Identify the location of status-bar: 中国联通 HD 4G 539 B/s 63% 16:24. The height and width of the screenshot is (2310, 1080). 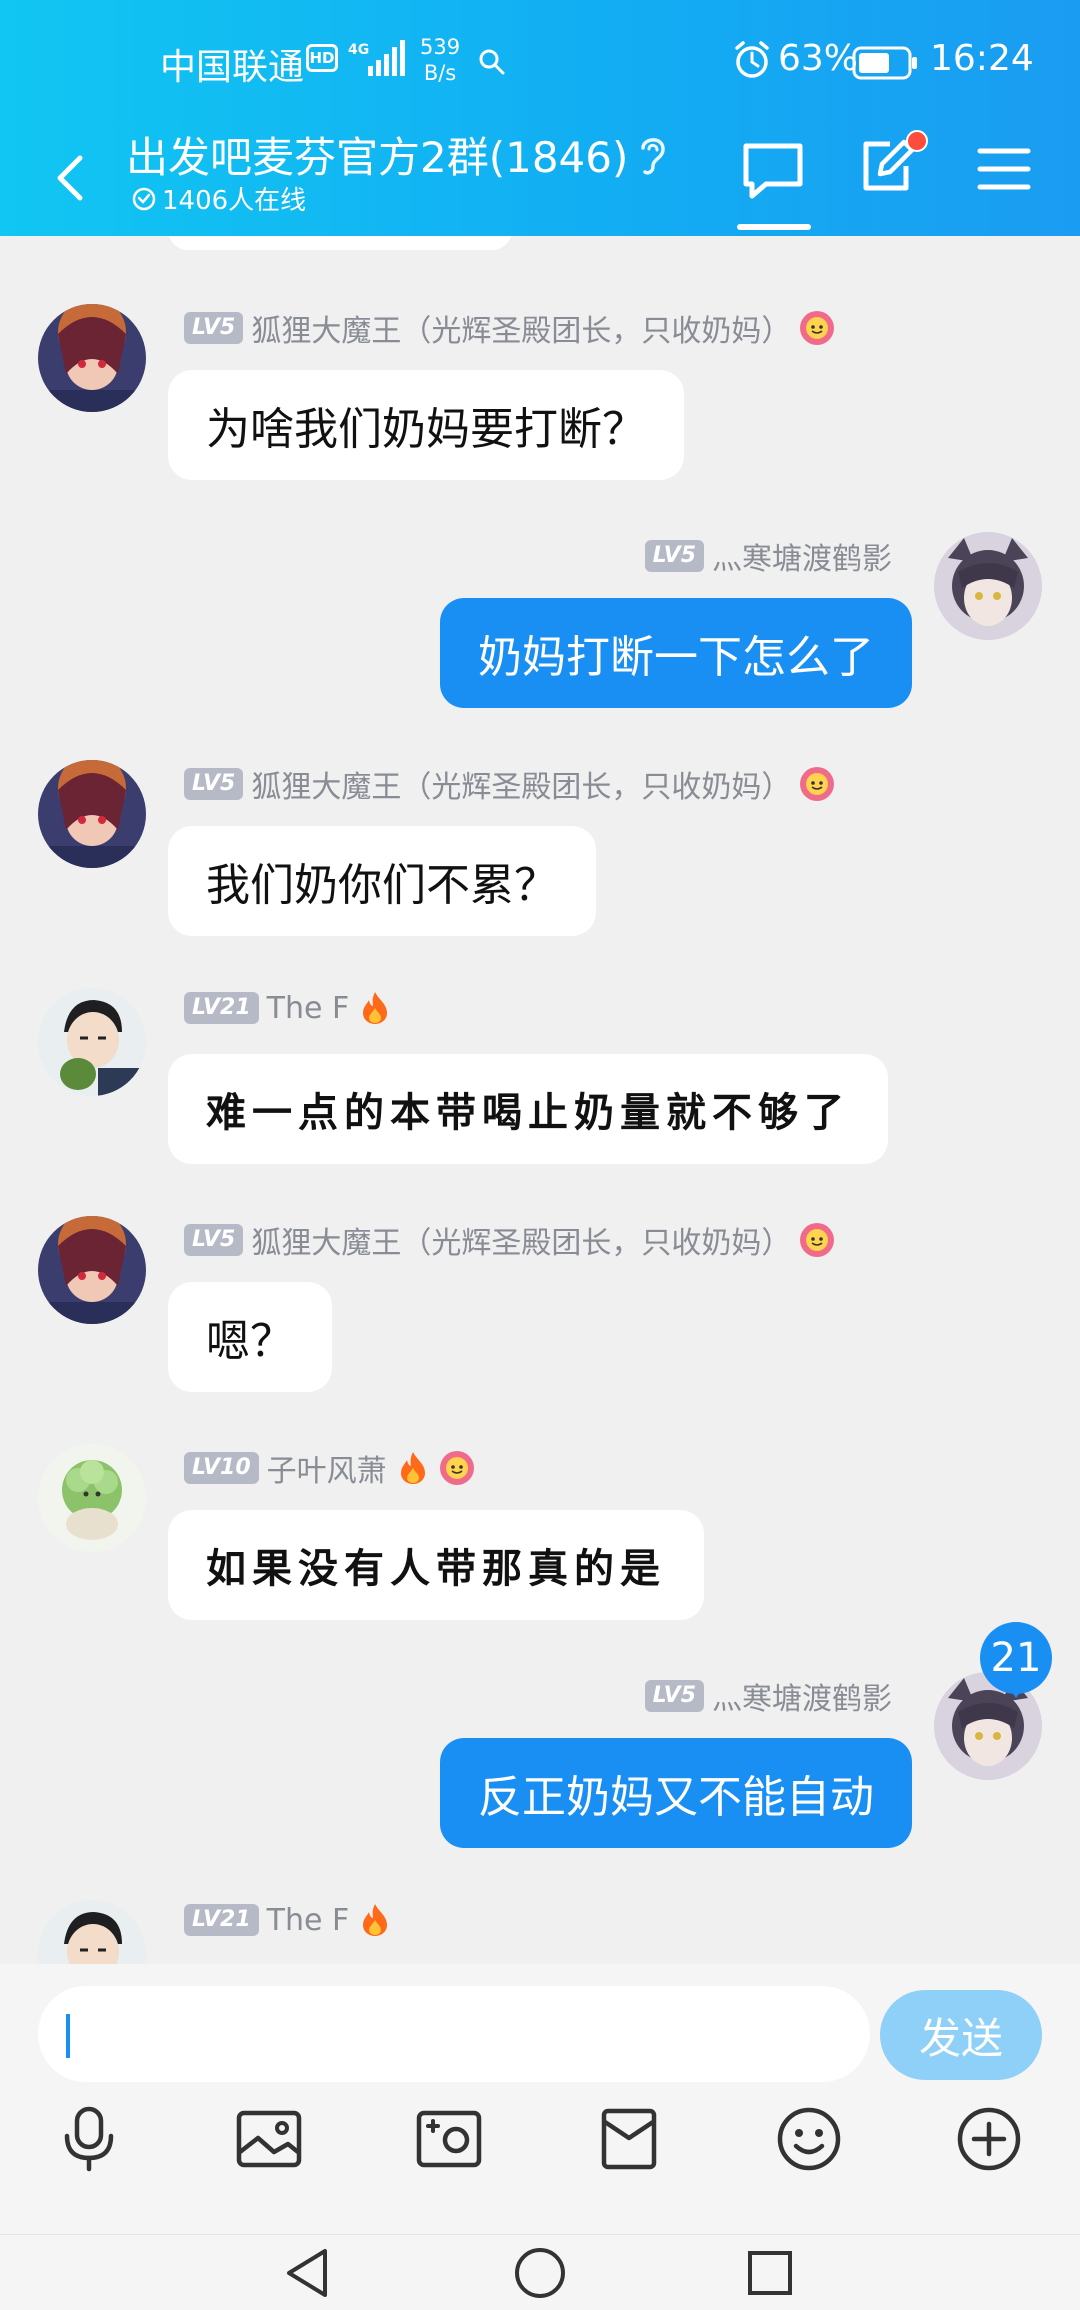
(540, 60).